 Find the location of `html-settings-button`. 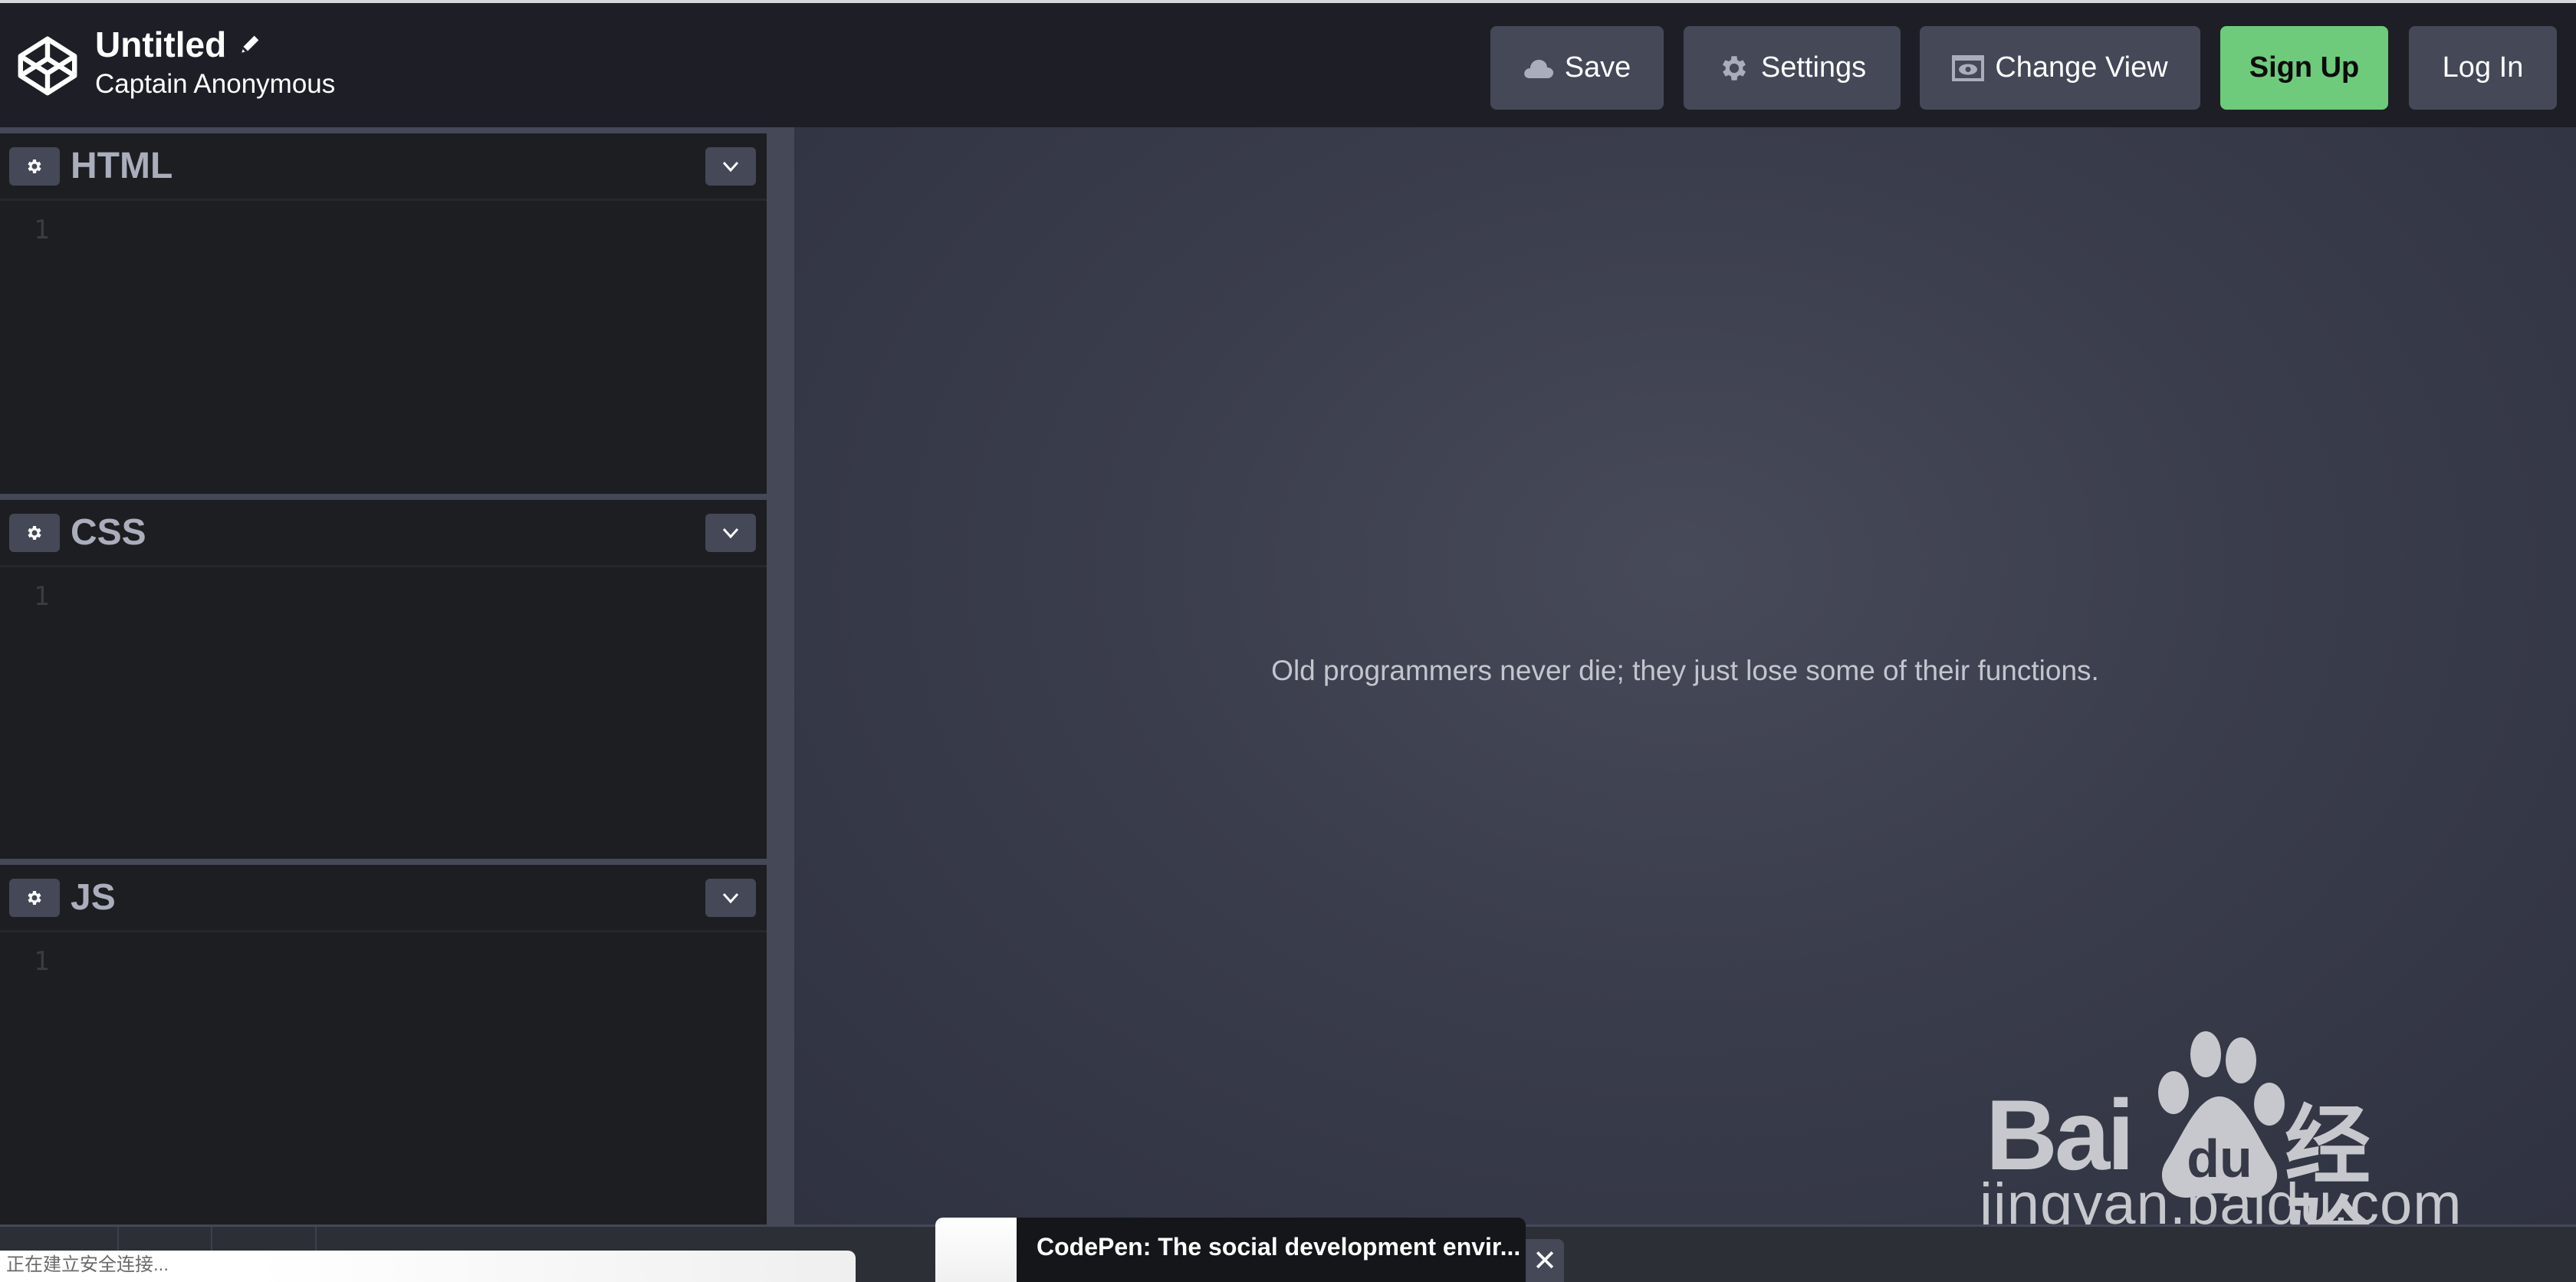

html-settings-button is located at coordinates (34, 166).